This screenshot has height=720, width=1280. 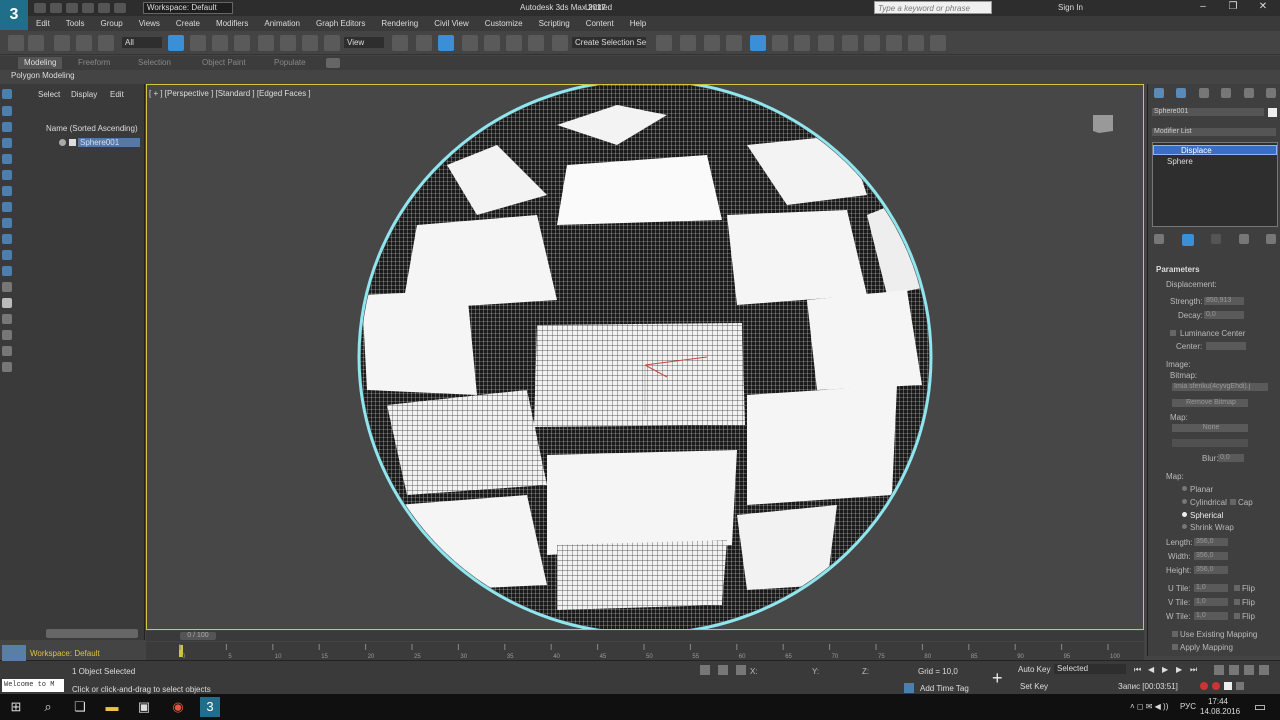 I want to click on scene-horizontal-scrollbar, so click(x=92, y=633).